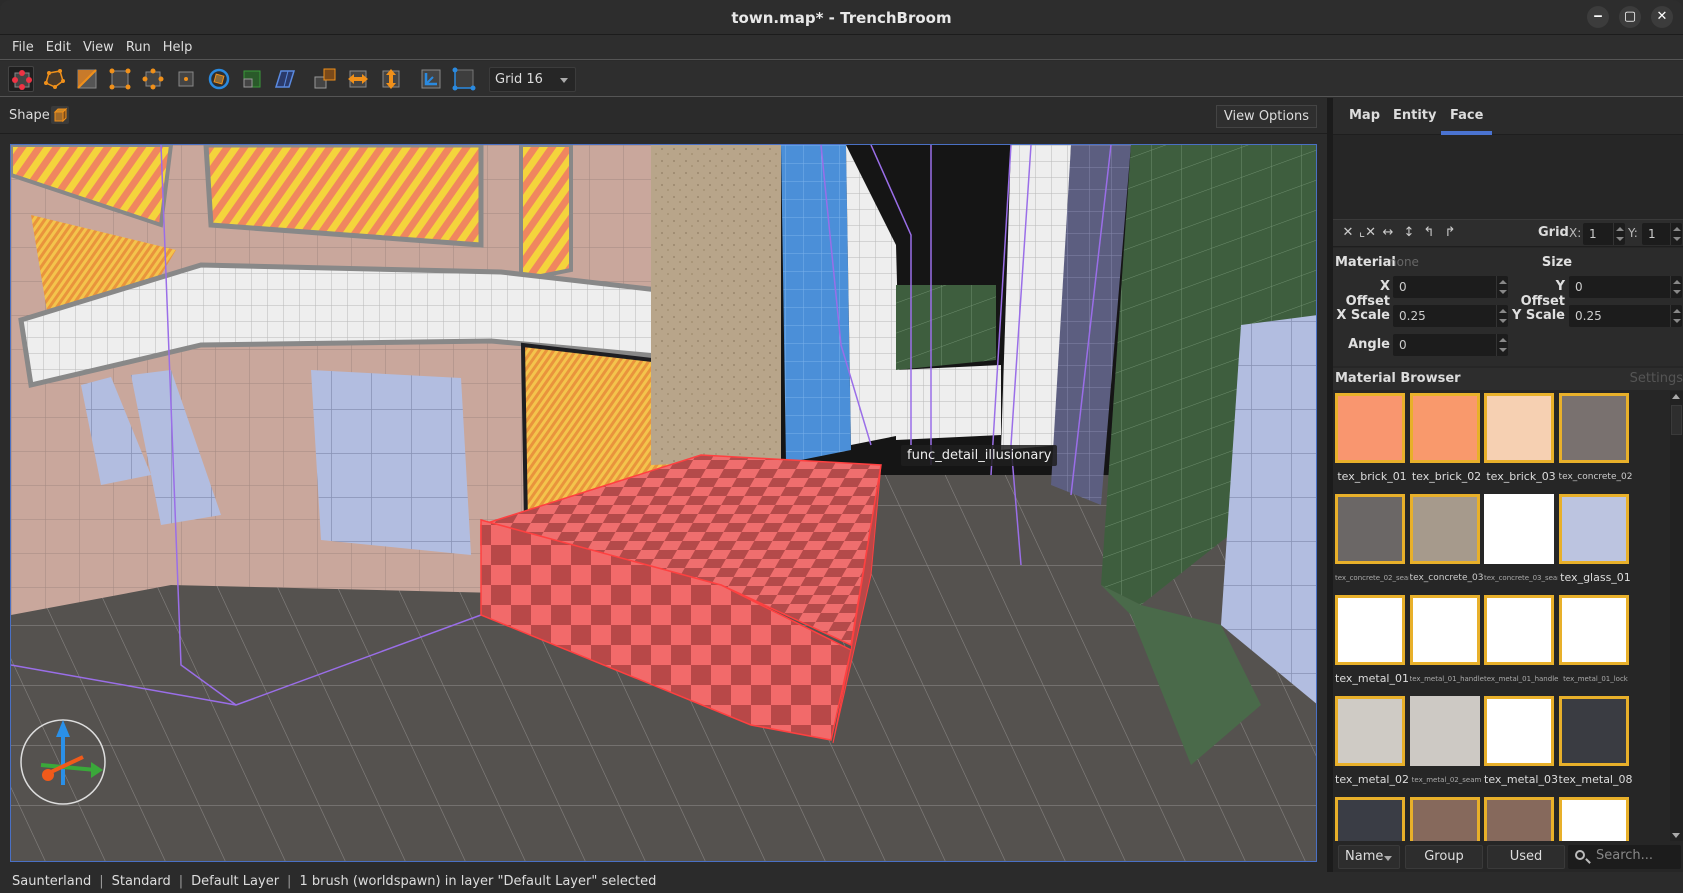 The image size is (1683, 893). What do you see at coordinates (179, 45) in the screenshot?
I see `menu-help: Help` at bounding box center [179, 45].